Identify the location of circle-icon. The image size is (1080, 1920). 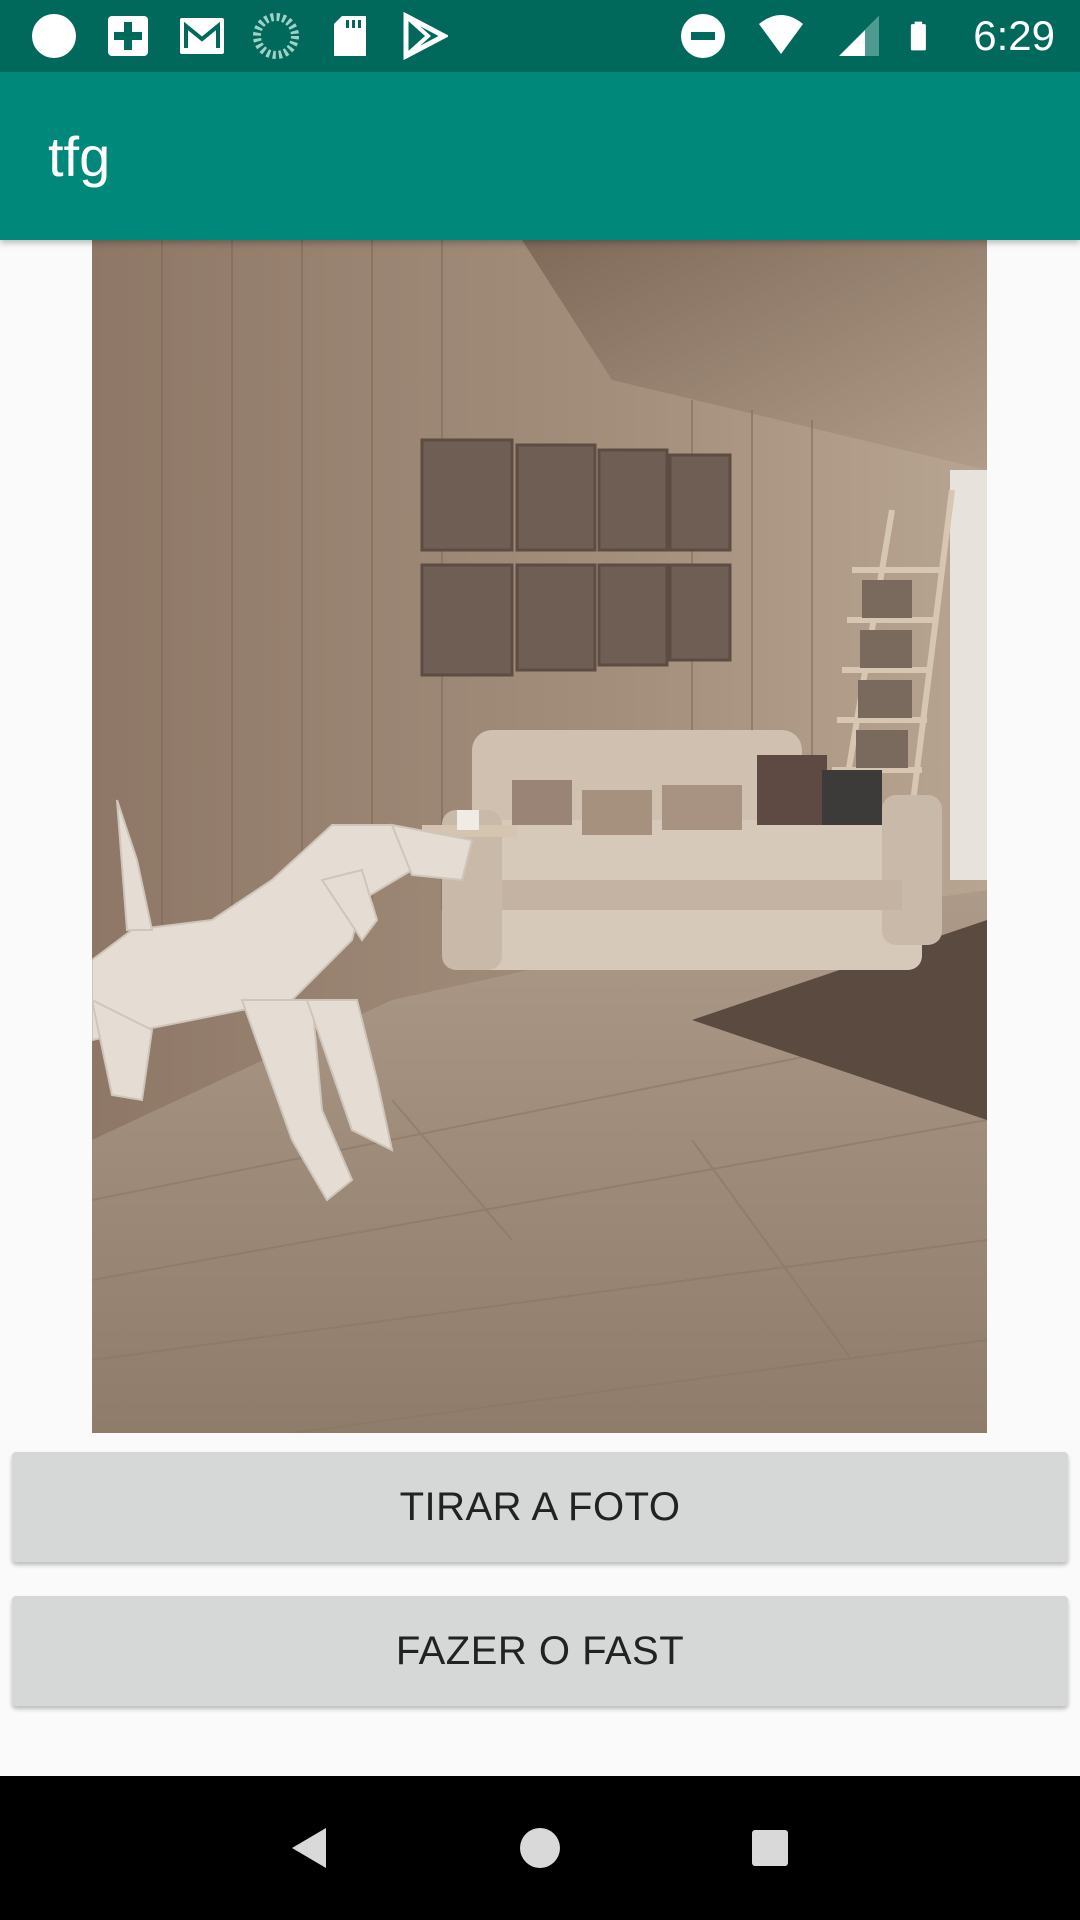
(54, 36).